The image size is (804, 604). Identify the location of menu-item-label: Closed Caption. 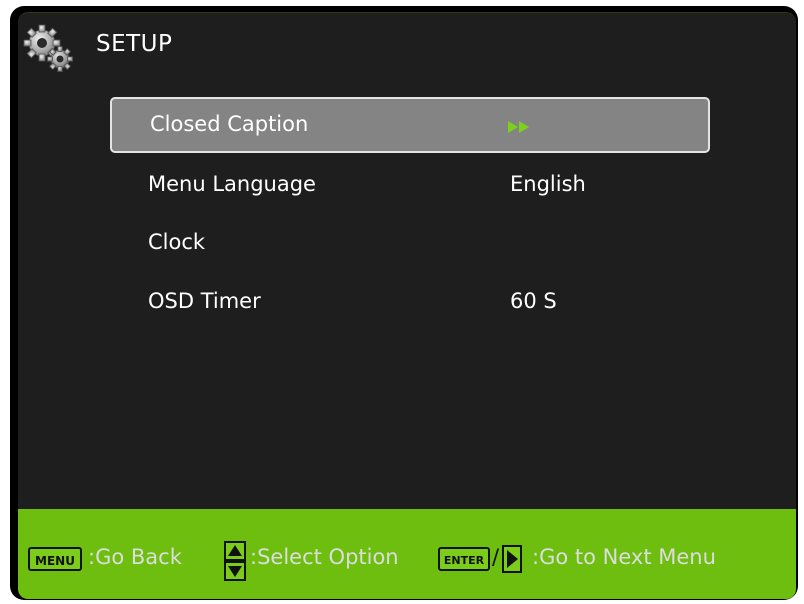
(229, 124).